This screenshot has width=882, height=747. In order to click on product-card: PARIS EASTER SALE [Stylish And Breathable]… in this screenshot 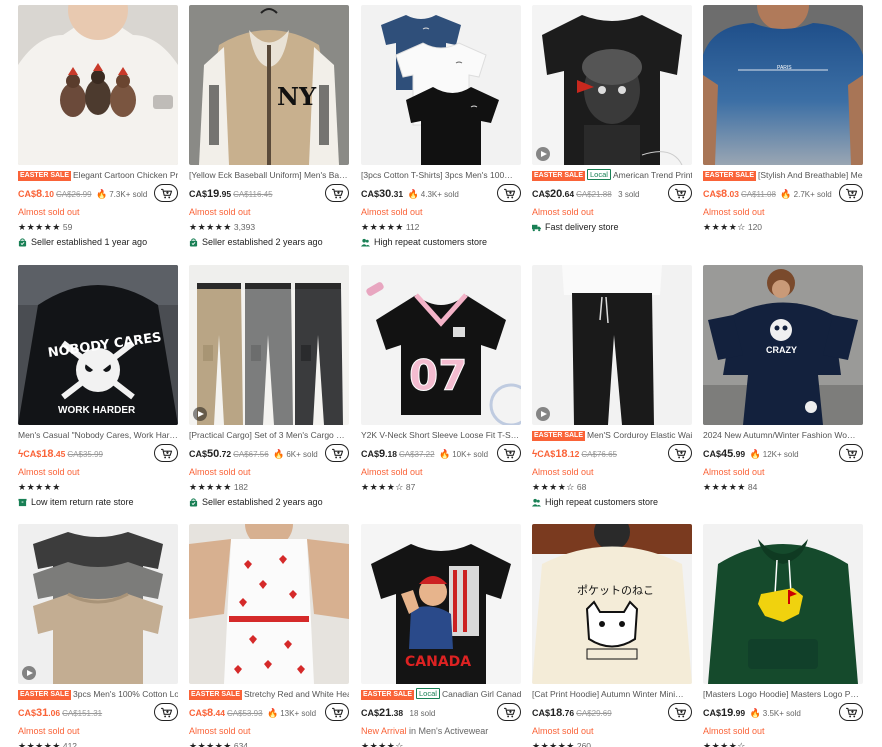, I will do `click(783, 119)`.